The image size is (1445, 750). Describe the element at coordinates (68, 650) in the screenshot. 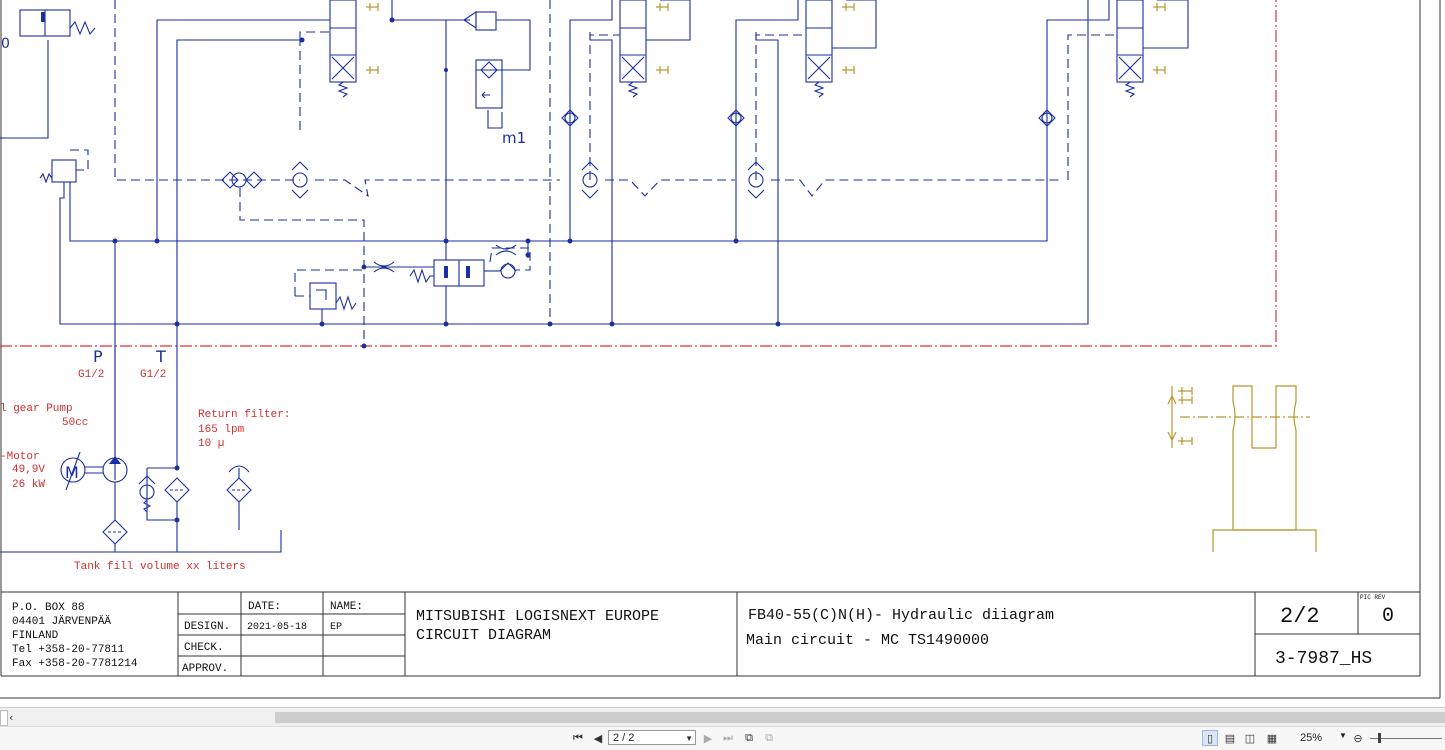

I see `address-line: Tel +358-20-77811` at that location.